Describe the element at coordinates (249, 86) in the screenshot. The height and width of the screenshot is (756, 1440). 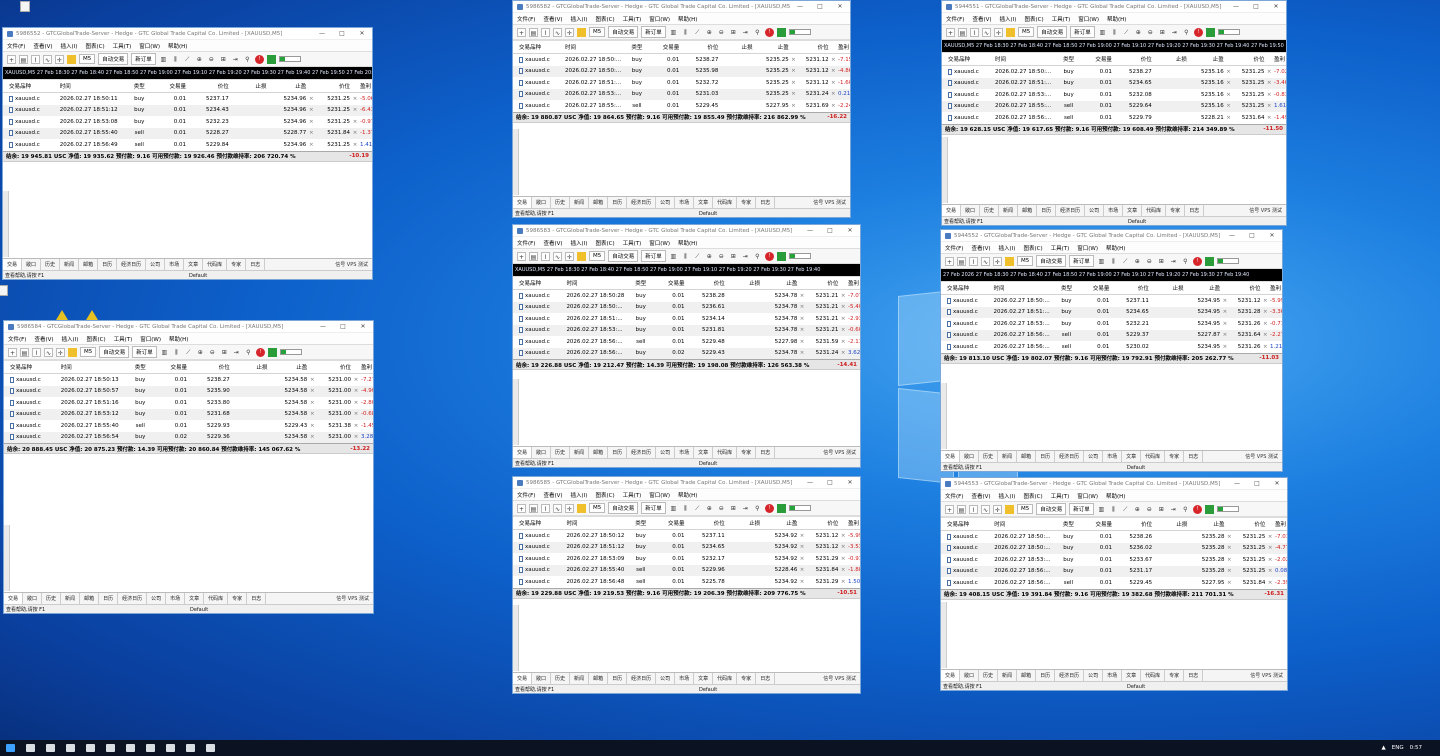
I see `column-header: 止损` at that location.